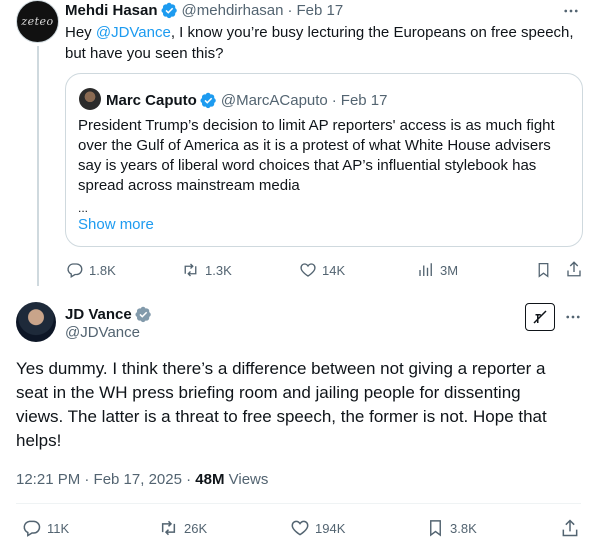 The height and width of the screenshot is (546, 597). What do you see at coordinates (319, 10) in the screenshot?
I see `tweet-date: Feb 17` at bounding box center [319, 10].